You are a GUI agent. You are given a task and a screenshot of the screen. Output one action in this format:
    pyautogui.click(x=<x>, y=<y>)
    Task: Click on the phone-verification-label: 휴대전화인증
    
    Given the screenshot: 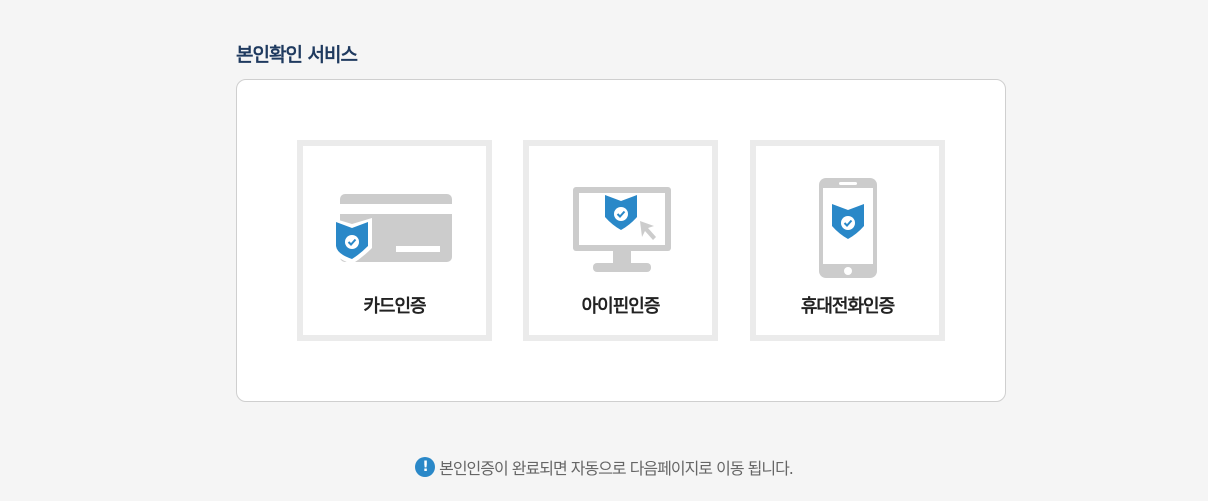 What is the action you would take?
    pyautogui.click(x=847, y=306)
    